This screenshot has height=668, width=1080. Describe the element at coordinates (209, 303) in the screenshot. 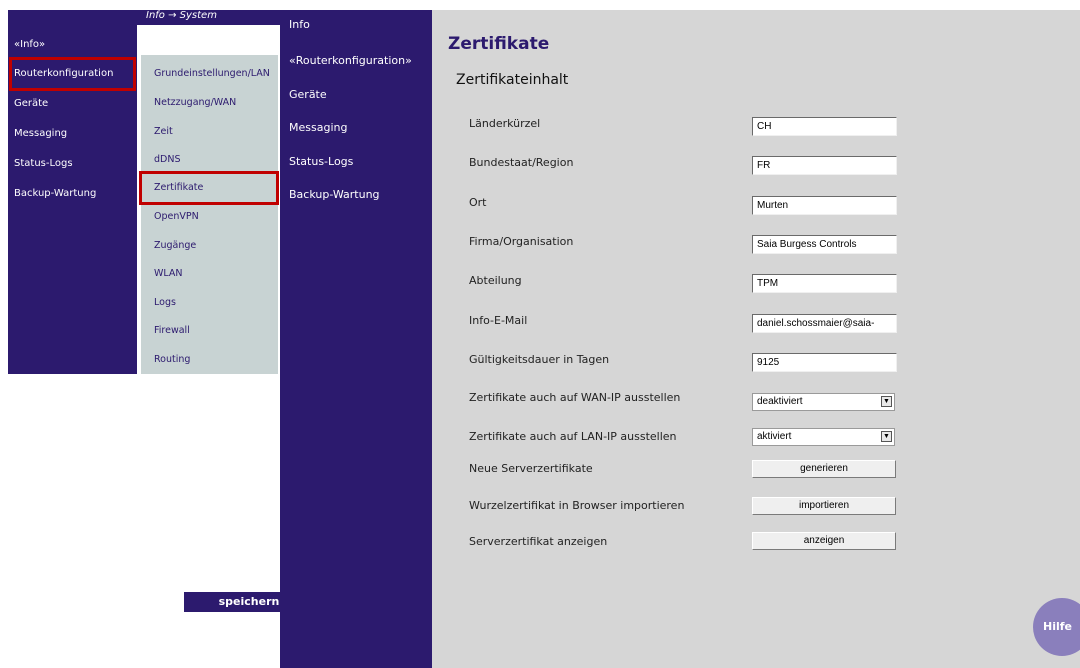

I see `submenu-item-logs: Logs` at that location.